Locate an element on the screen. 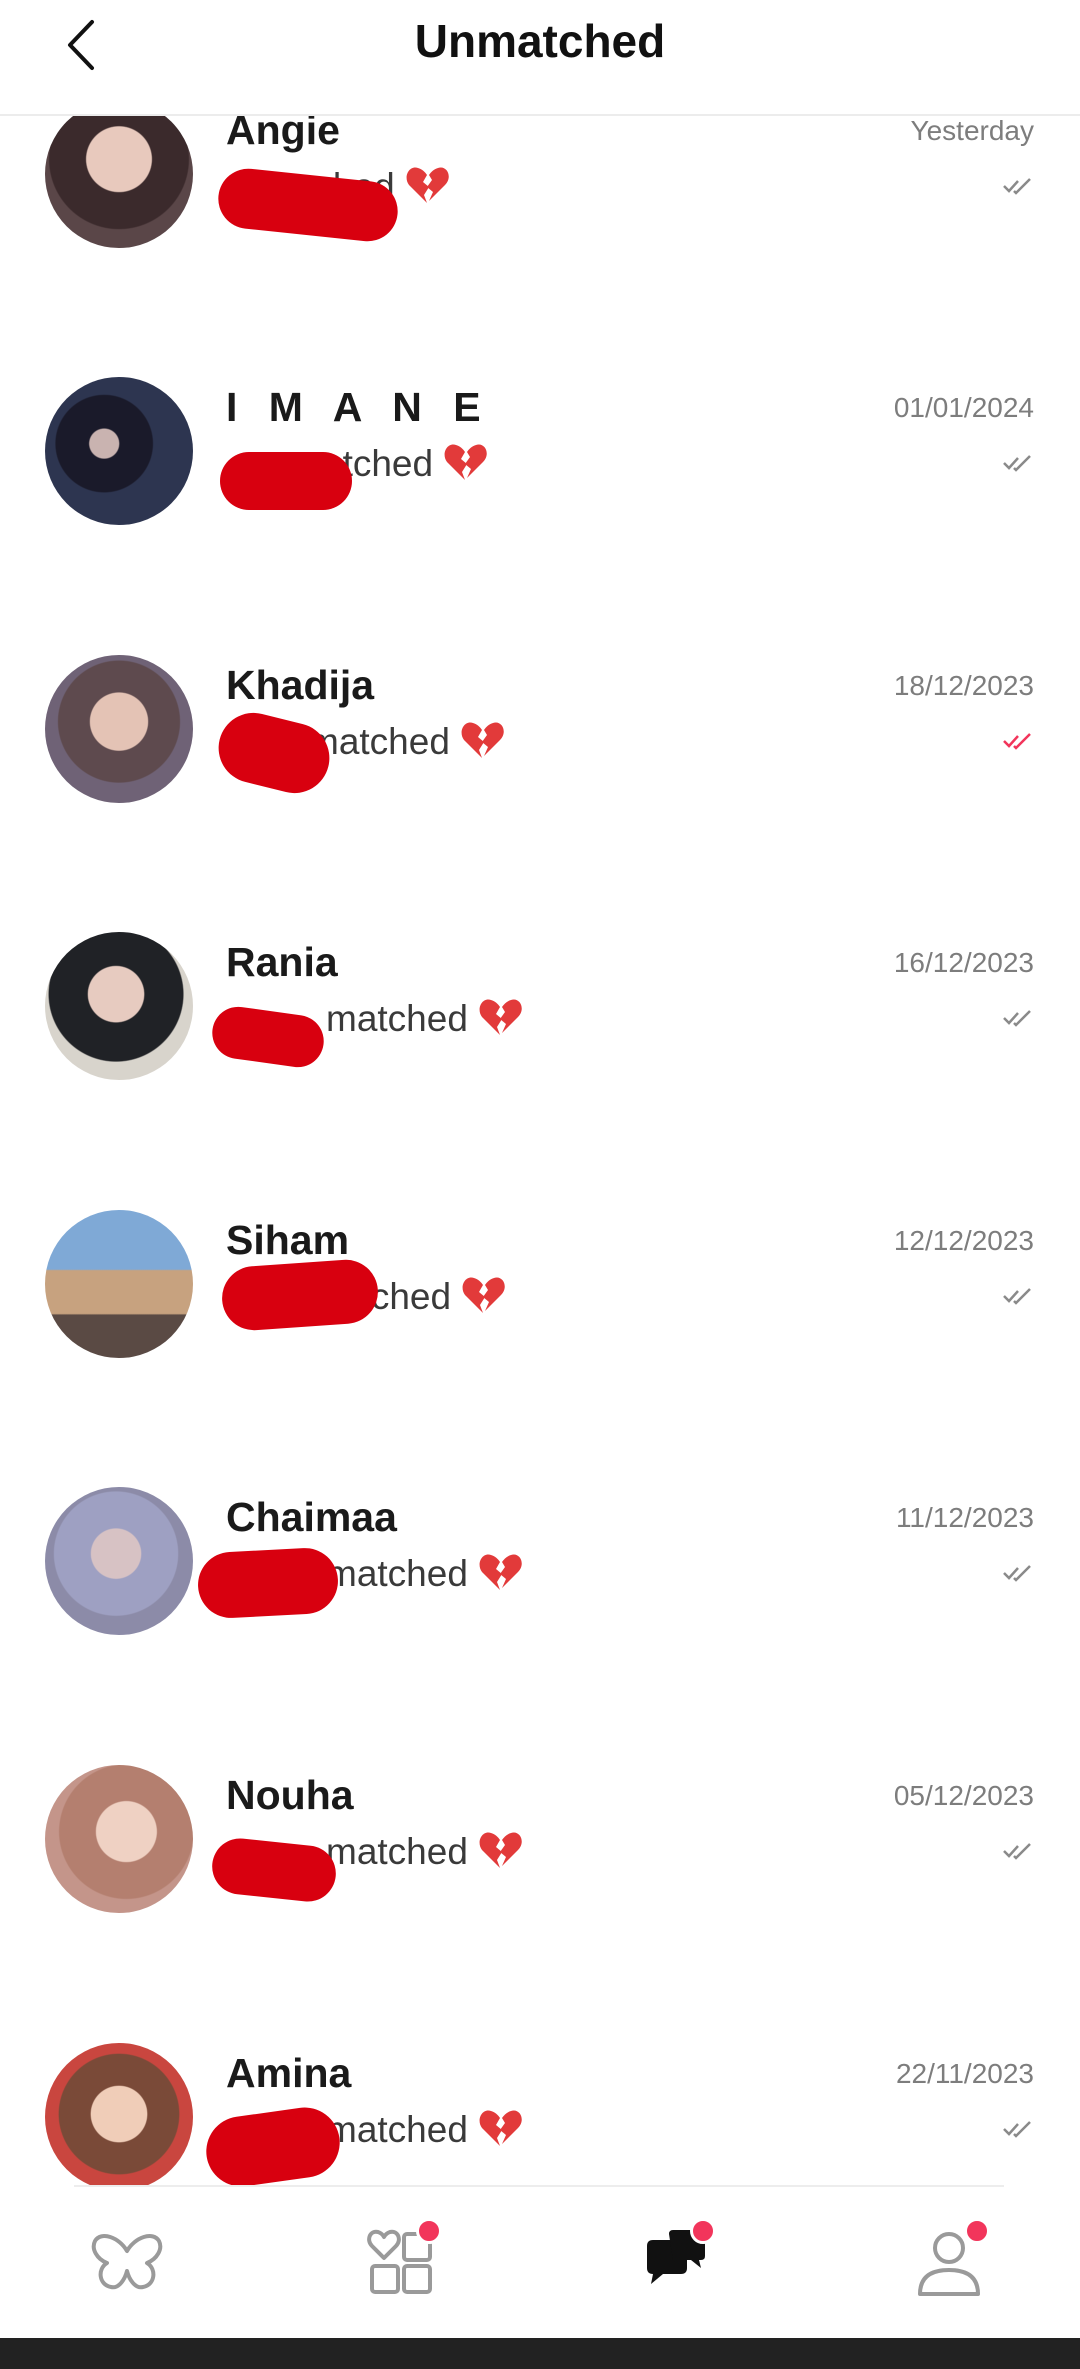 The height and width of the screenshot is (2369, 1080). butterfly-icon is located at coordinates (127, 2262).